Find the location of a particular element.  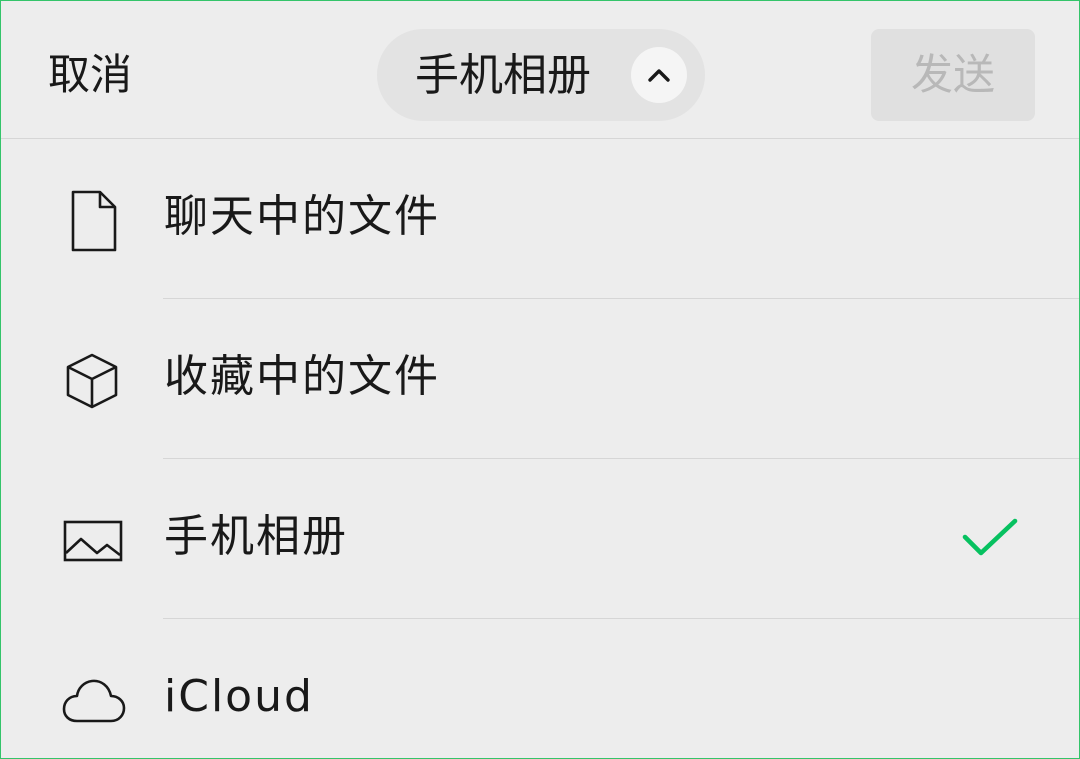

selected-check-icon is located at coordinates (990, 540).